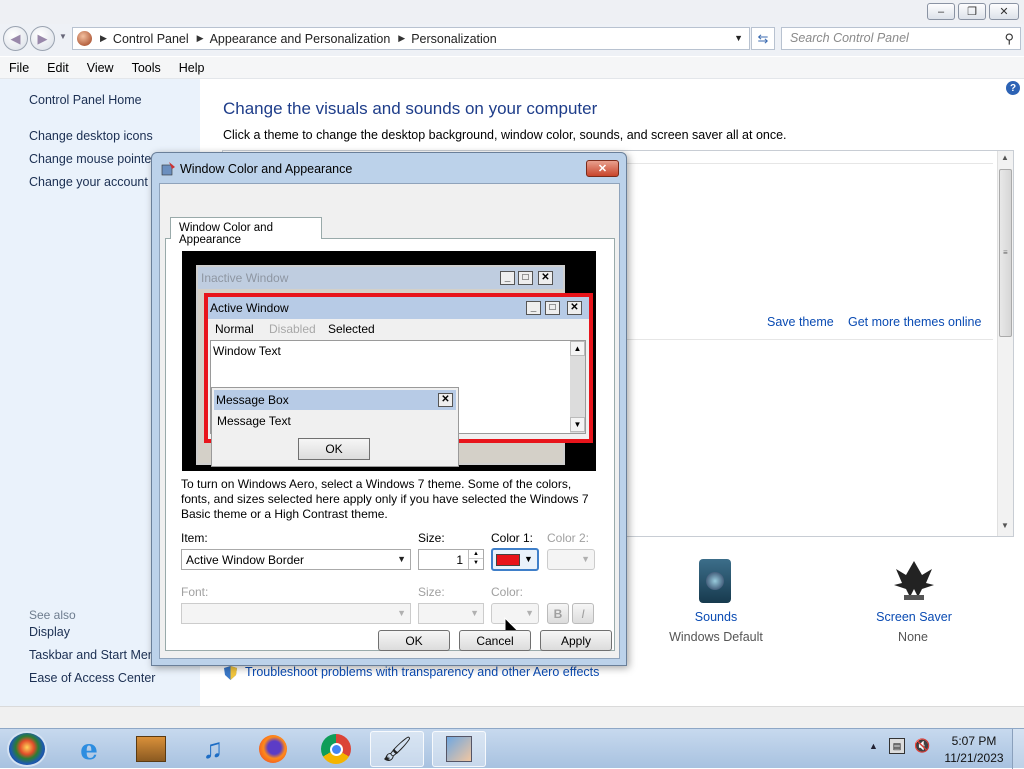 This screenshot has height=769, width=1024. I want to click on get-more-themes-link: Get more themes online, so click(914, 322).